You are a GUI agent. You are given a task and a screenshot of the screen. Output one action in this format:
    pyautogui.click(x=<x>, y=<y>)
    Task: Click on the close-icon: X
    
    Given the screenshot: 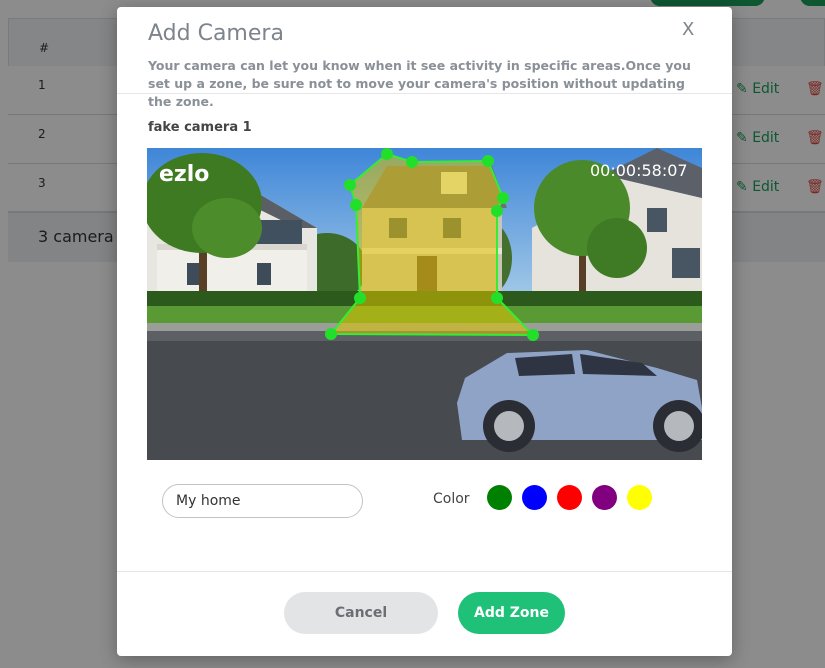 What is the action you would take?
    pyautogui.click(x=688, y=29)
    